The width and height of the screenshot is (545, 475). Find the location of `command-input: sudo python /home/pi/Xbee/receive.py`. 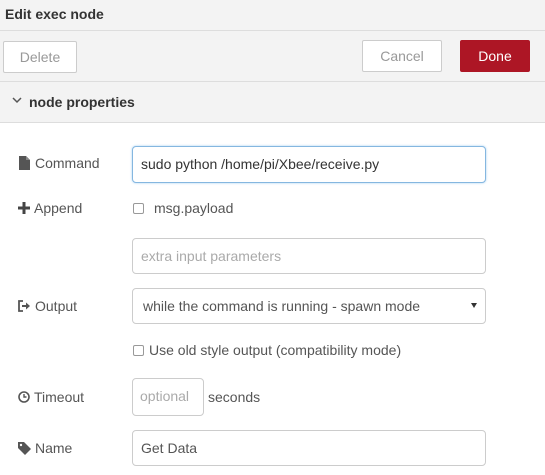

command-input: sudo python /home/pi/Xbee/receive.py is located at coordinates (309, 164).